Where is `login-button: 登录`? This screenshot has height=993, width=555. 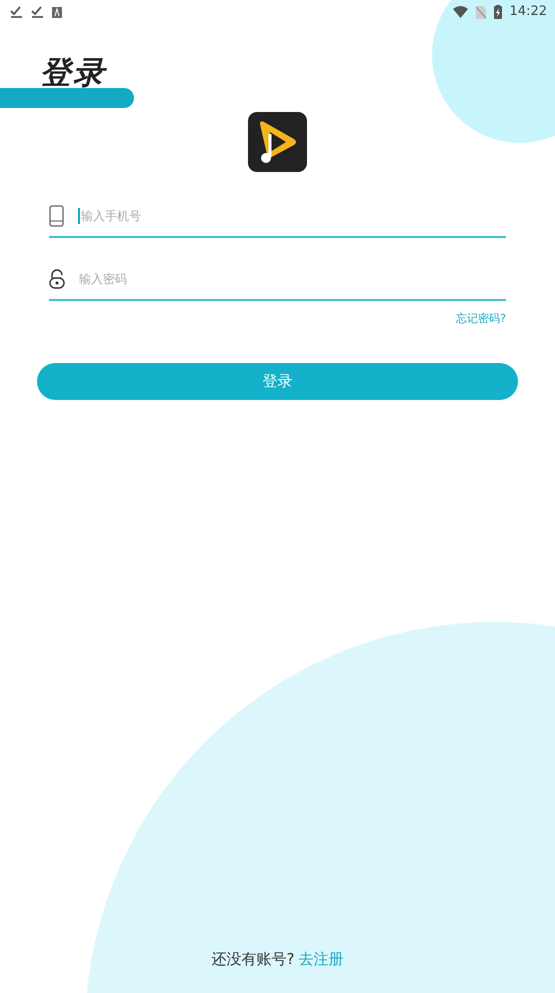
login-button: 登录 is located at coordinates (277, 381).